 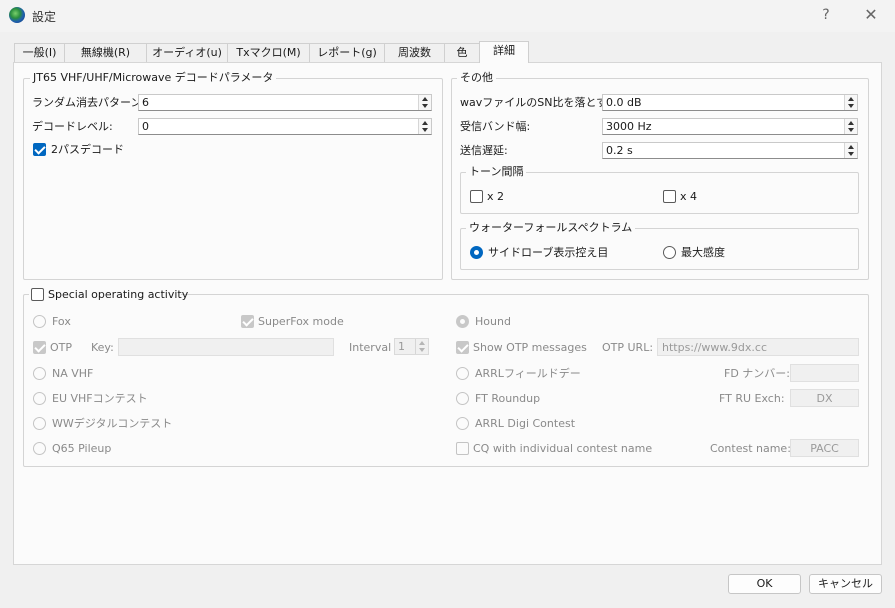 What do you see at coordinates (347, 52) in the screenshot?
I see `tab-reporting: レポート(g)` at bounding box center [347, 52].